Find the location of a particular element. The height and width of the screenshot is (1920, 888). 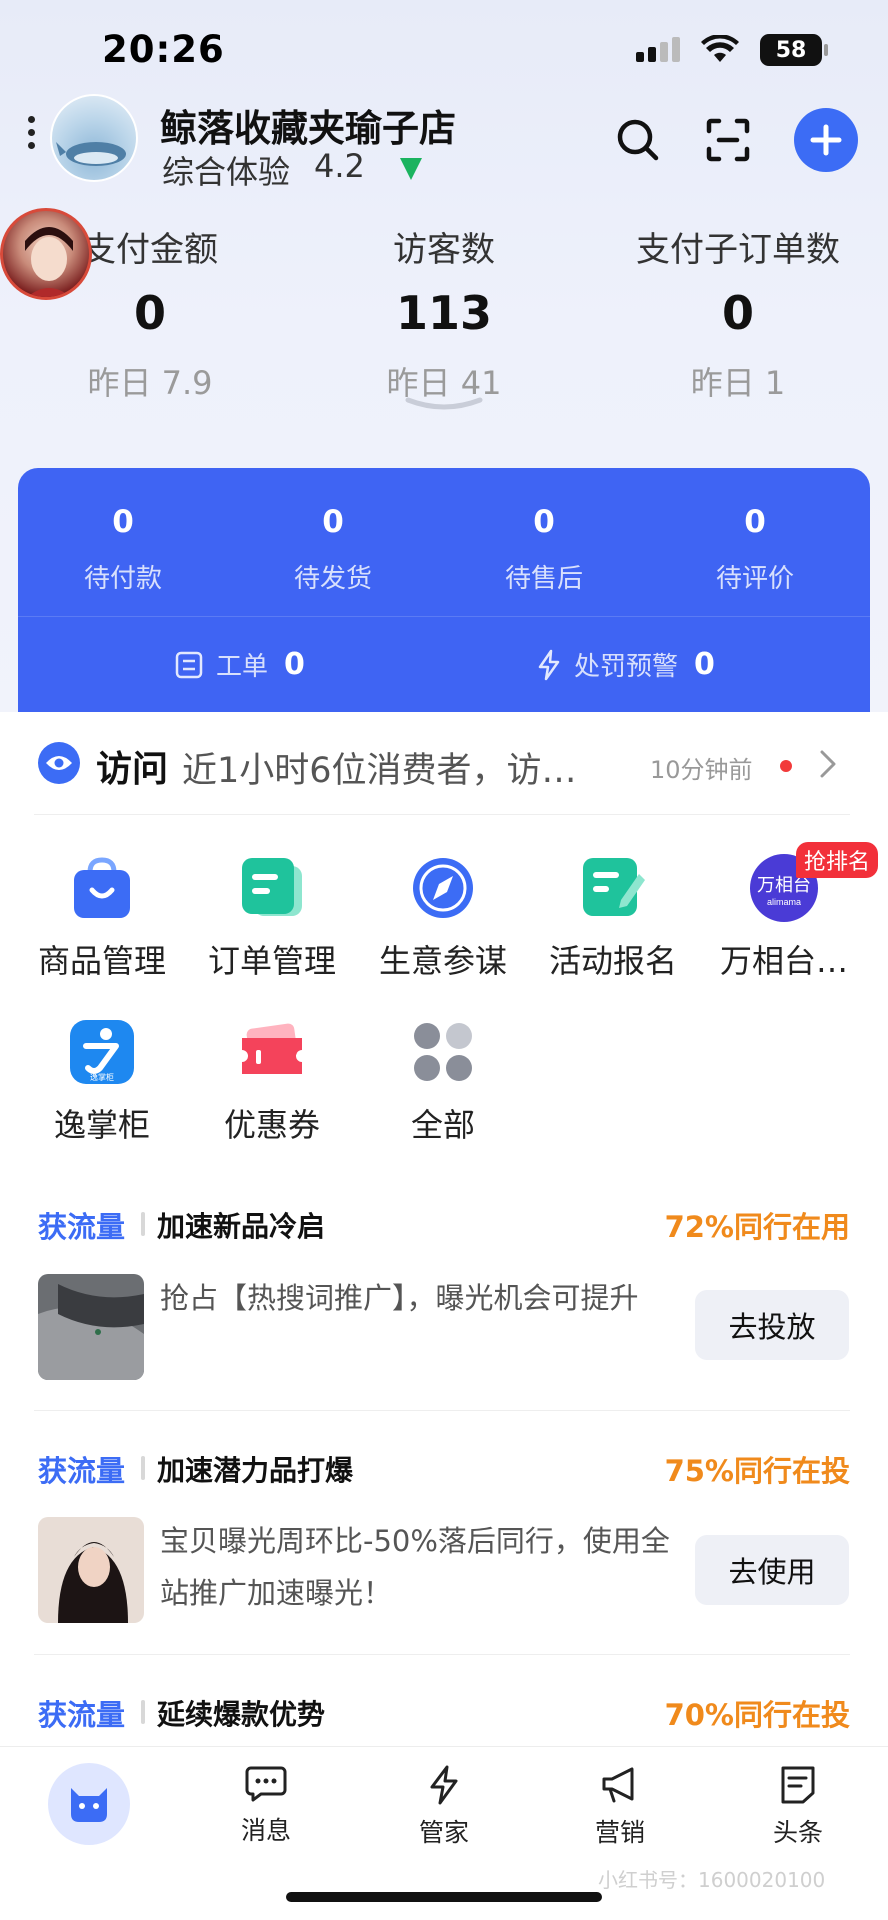

nav-messages: 消息 is located at coordinates (266, 1806).